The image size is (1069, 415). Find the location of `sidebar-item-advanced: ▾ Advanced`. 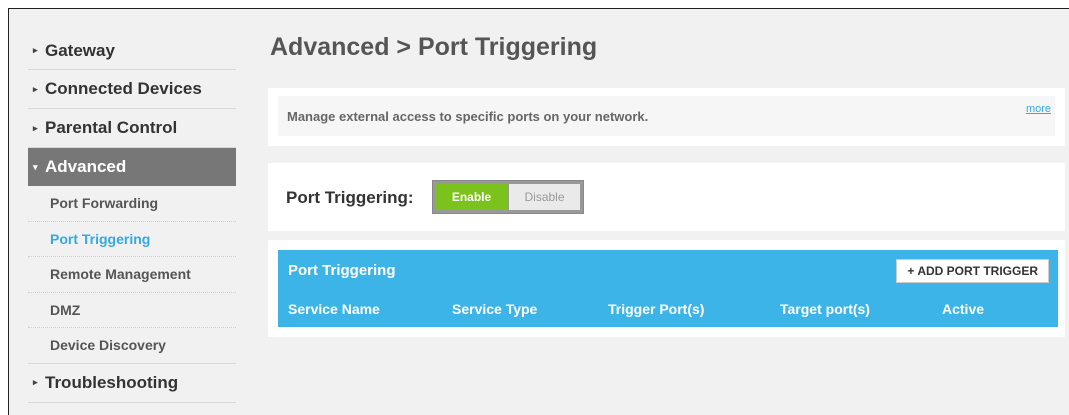

sidebar-item-advanced: ▾ Advanced is located at coordinates (132, 167).